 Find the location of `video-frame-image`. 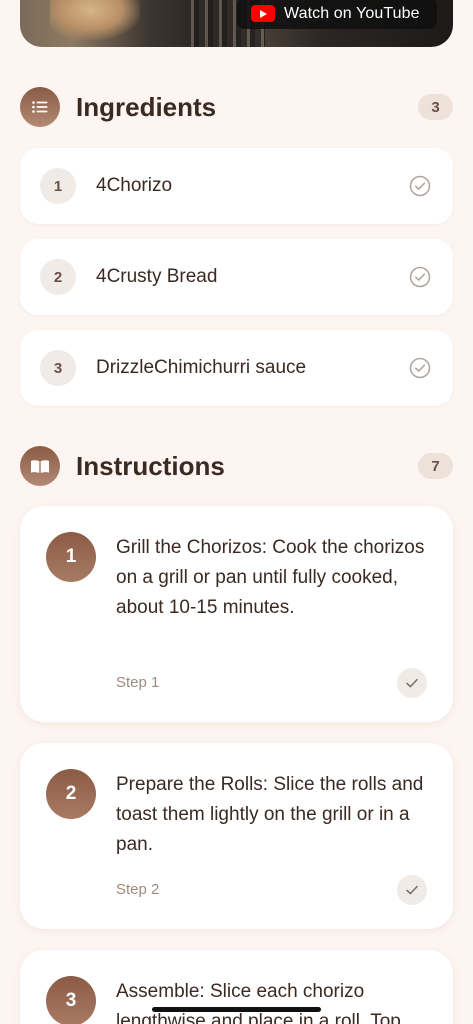

video-frame-image is located at coordinates (95, 20).